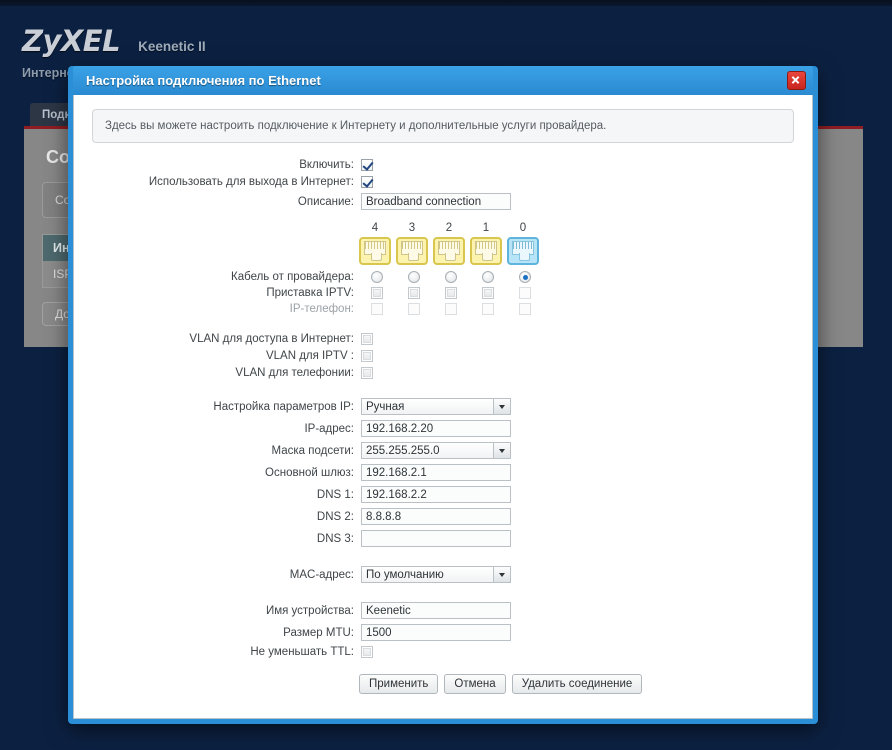 The height and width of the screenshot is (750, 892). I want to click on label-isp-cable: Кабель от провайдера:, so click(292, 277).